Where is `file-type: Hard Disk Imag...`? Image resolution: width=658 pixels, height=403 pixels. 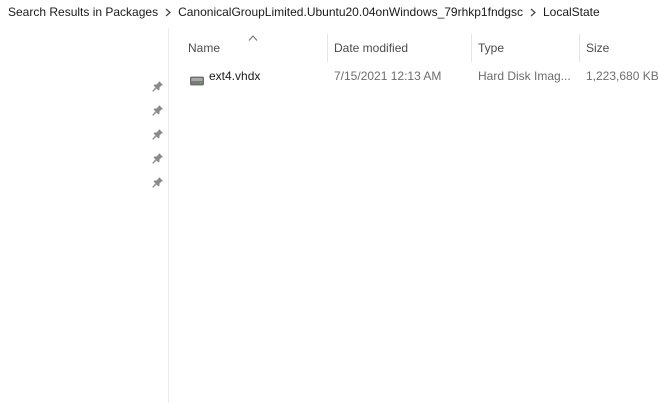 file-type: Hard Disk Imag... is located at coordinates (524, 76).